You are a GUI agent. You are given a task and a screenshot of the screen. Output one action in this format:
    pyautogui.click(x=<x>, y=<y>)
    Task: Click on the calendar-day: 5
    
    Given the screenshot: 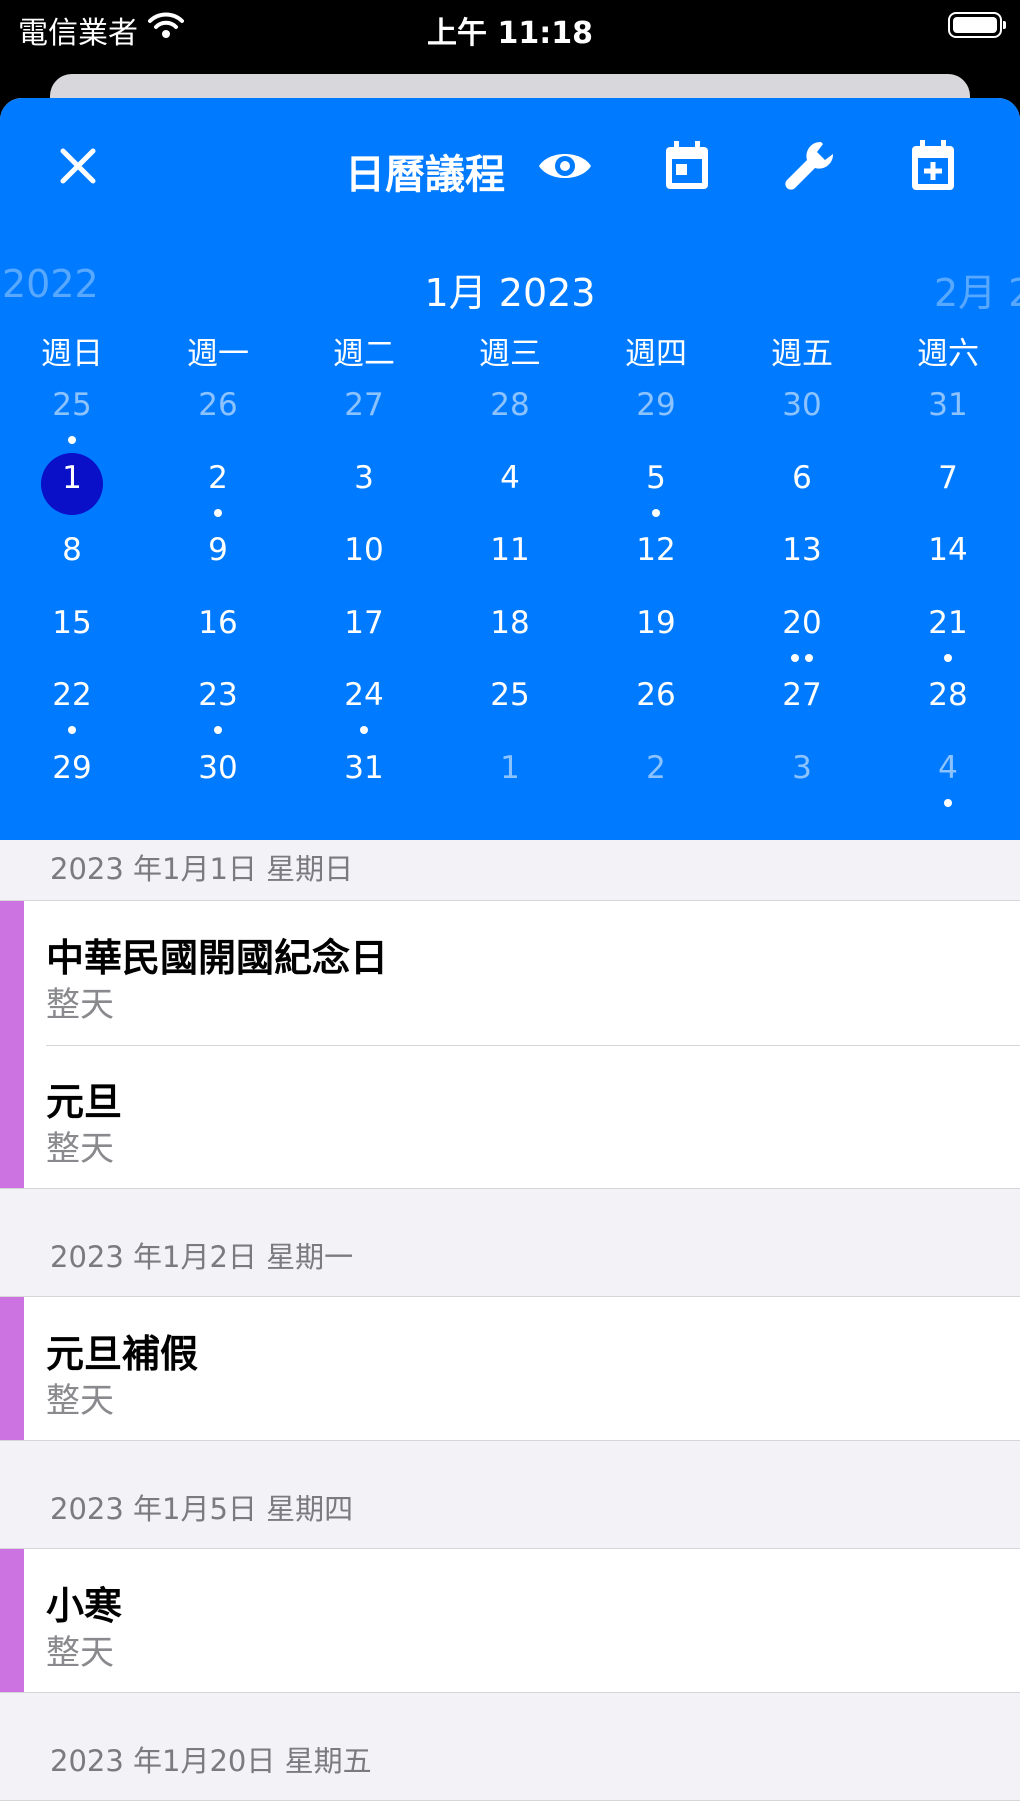 What is the action you would take?
    pyautogui.click(x=656, y=485)
    